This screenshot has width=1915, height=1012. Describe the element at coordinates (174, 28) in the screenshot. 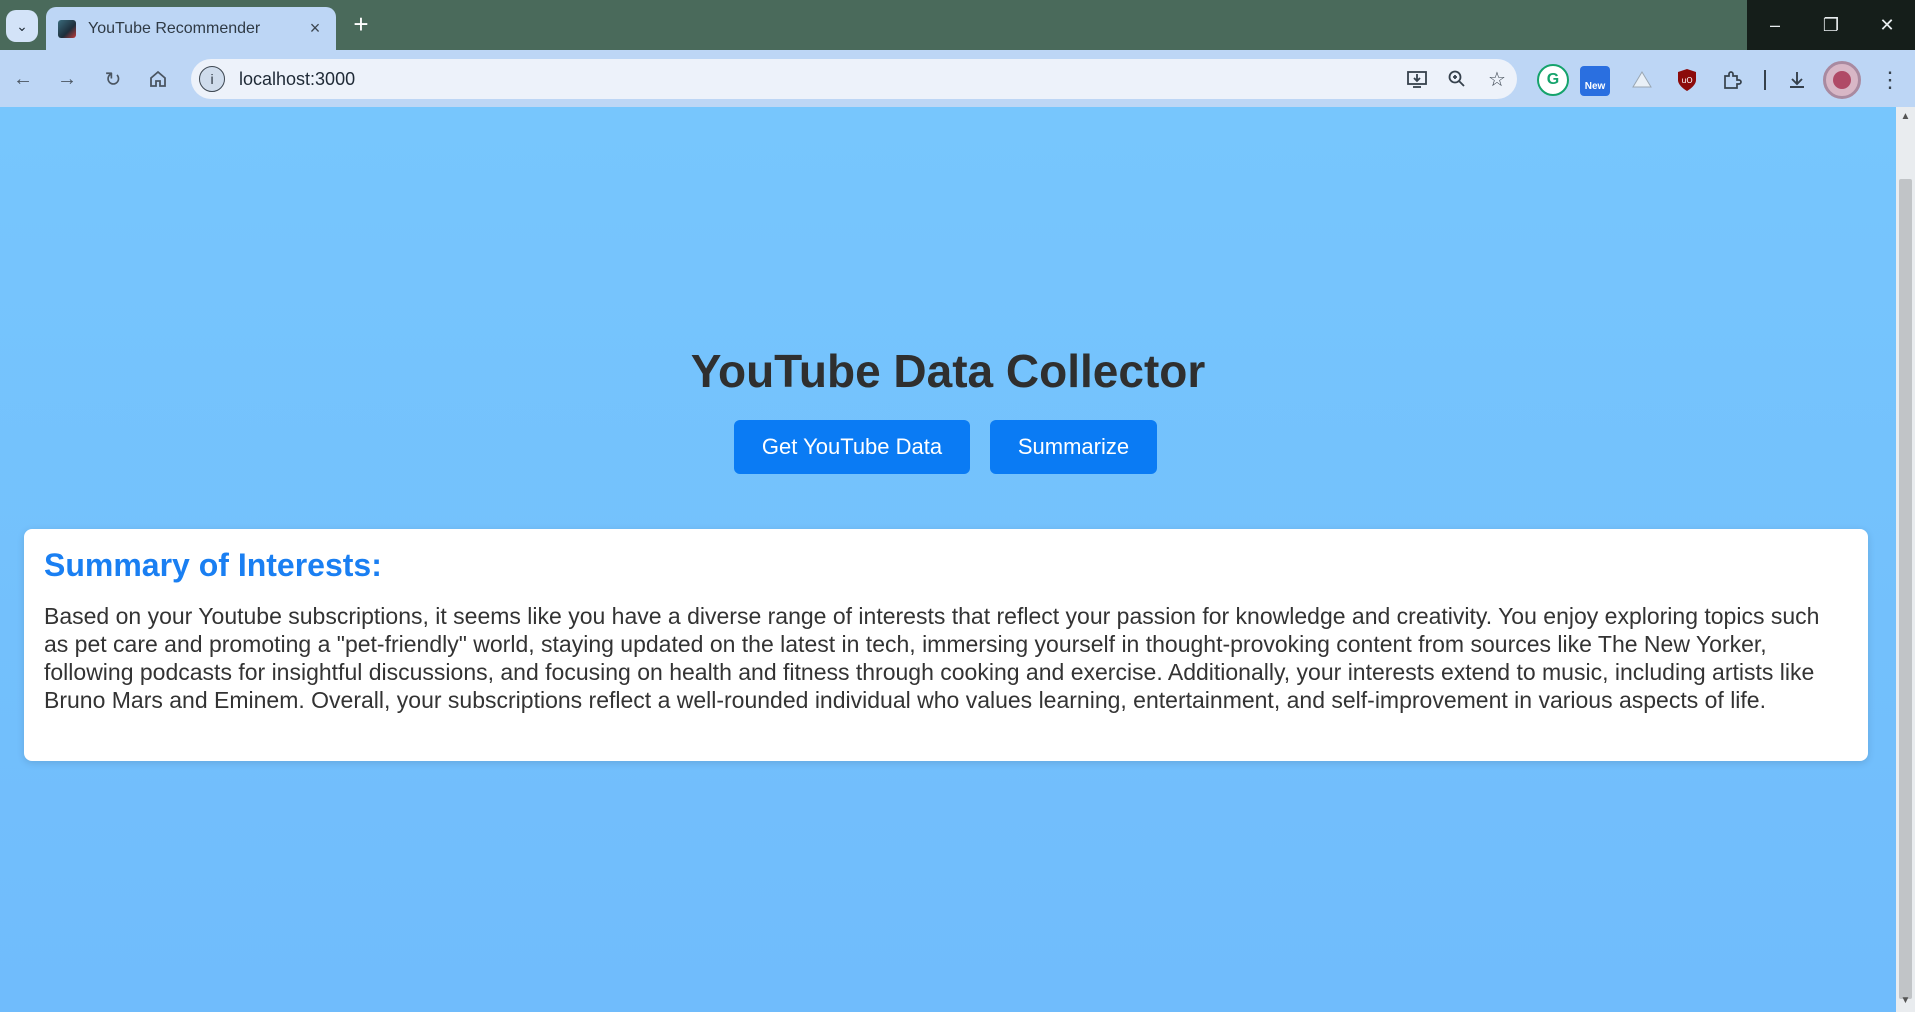

I see `tab-title: YouTube Recommender` at that location.